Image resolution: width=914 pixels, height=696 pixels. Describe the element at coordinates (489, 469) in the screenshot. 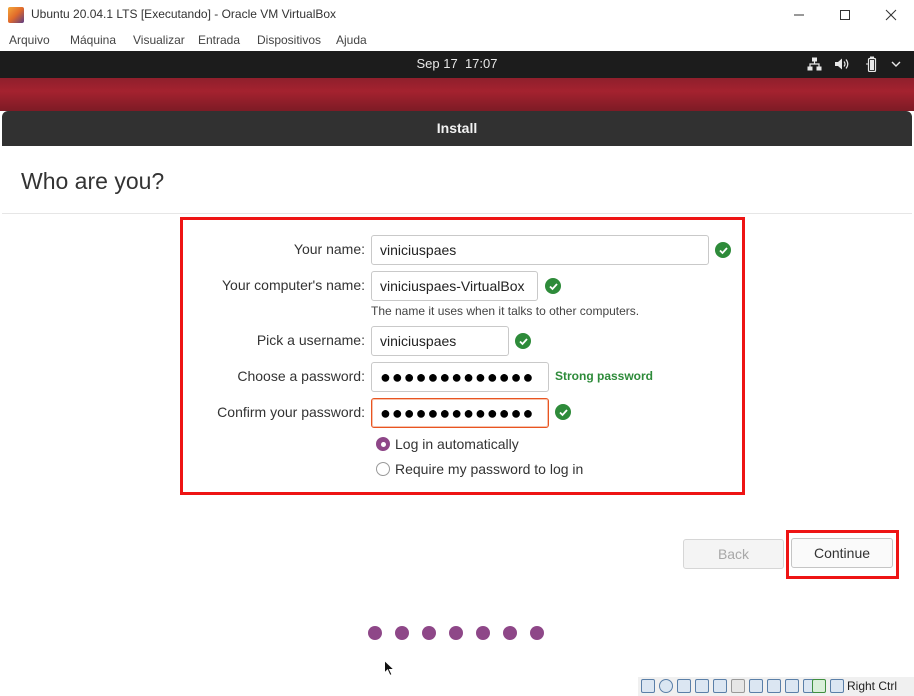

I see `require-password-label: Require my password to log in` at that location.